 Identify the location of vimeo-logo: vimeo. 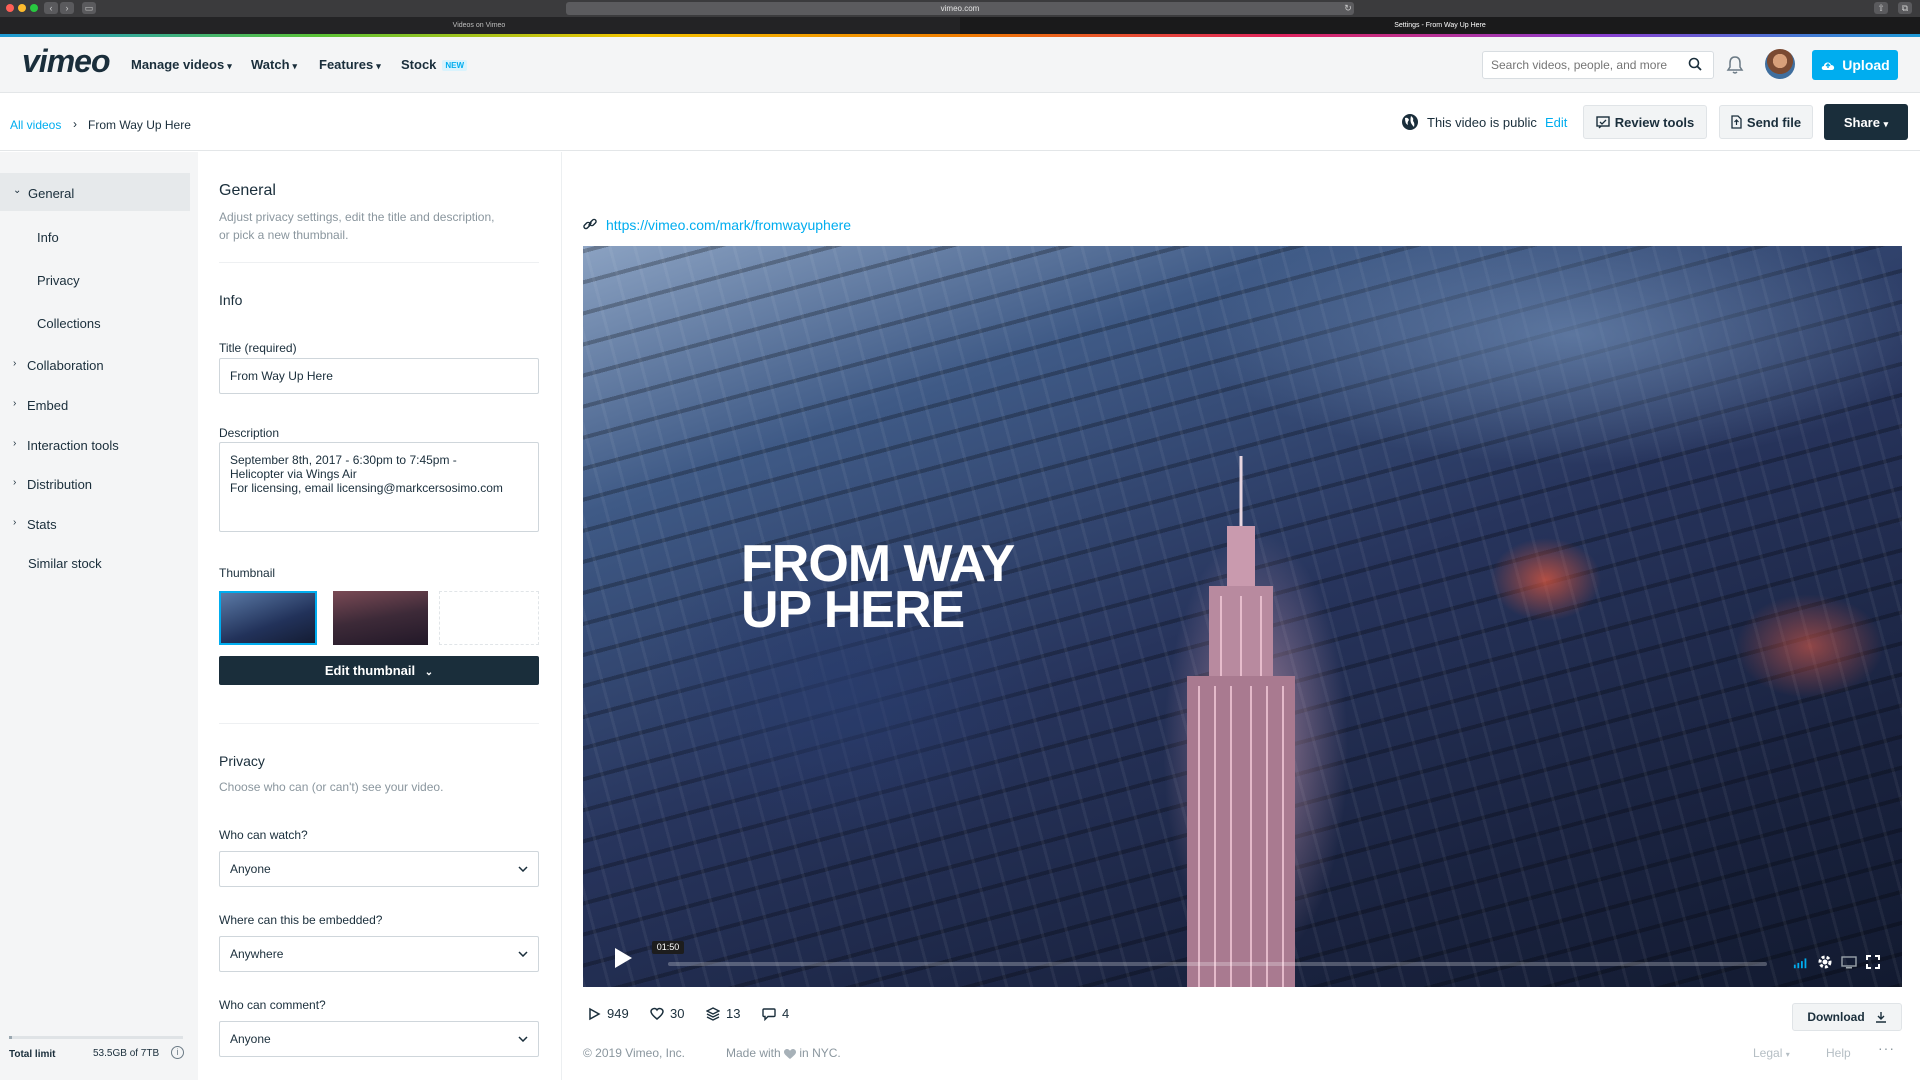
(66, 61).